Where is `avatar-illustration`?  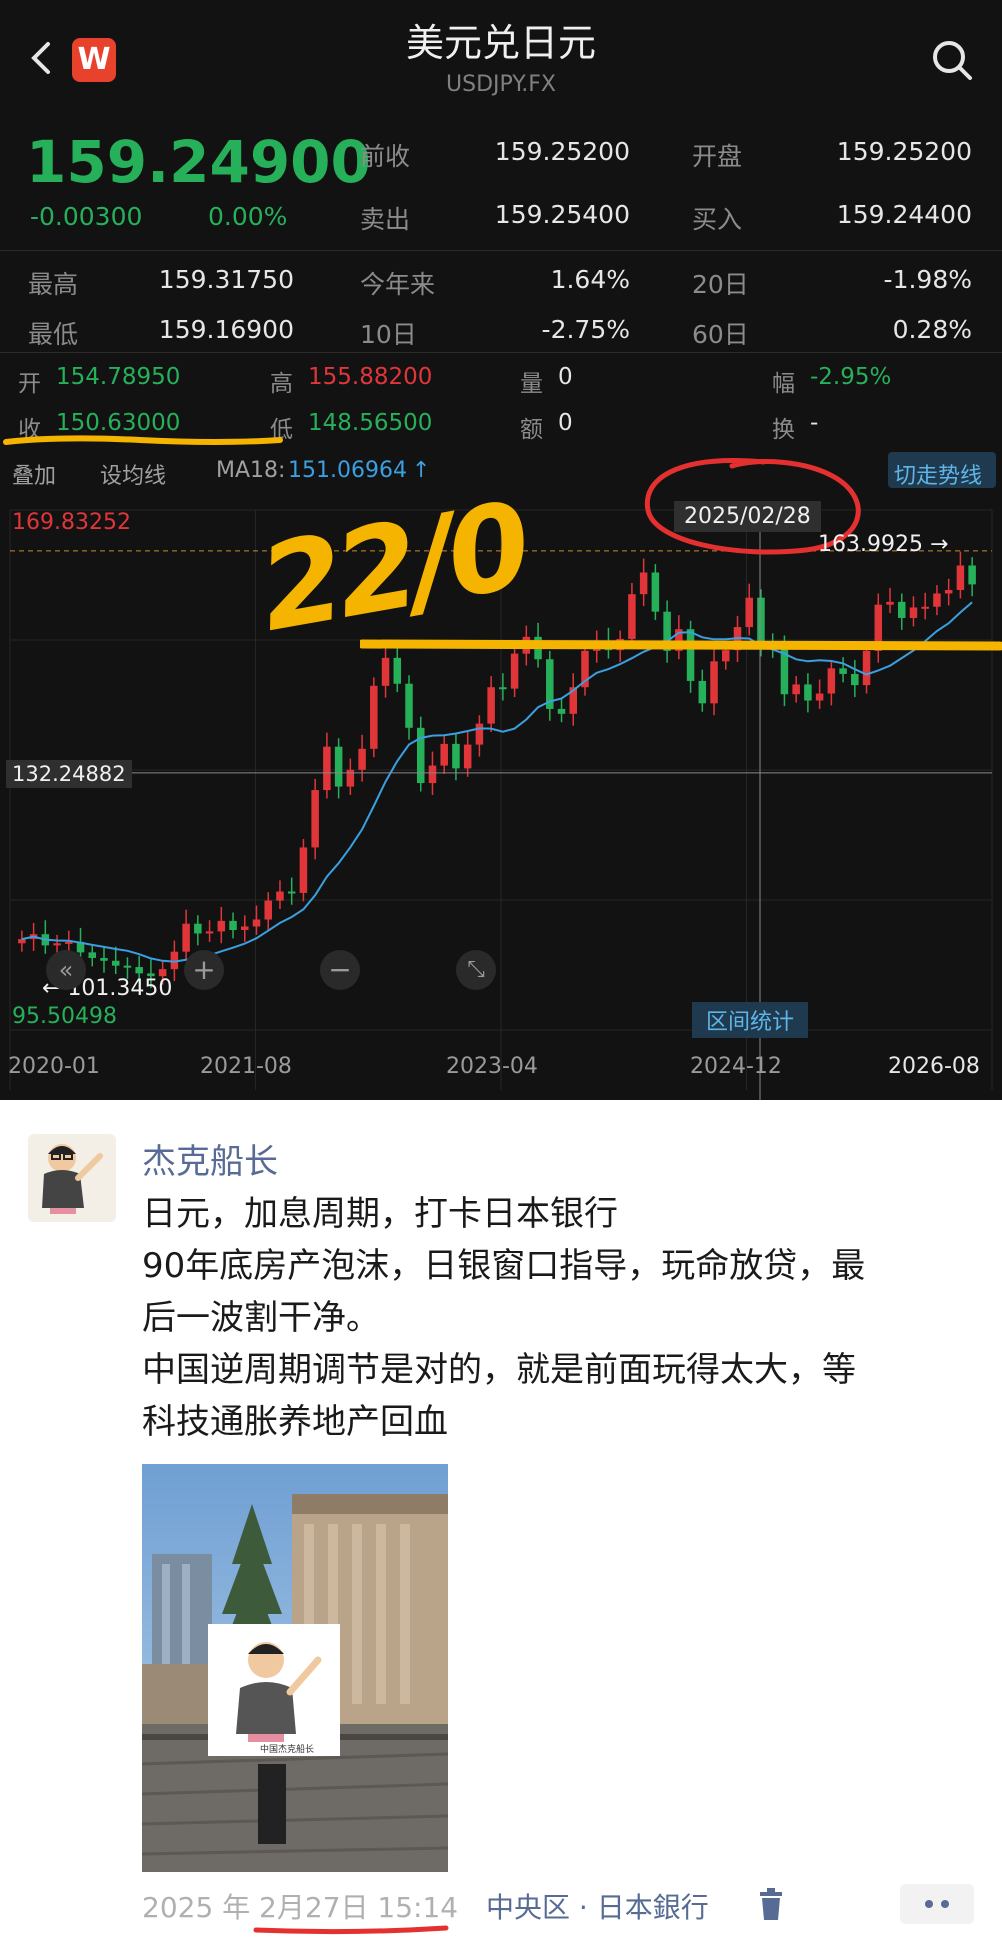
avatar-illustration is located at coordinates (72, 1179).